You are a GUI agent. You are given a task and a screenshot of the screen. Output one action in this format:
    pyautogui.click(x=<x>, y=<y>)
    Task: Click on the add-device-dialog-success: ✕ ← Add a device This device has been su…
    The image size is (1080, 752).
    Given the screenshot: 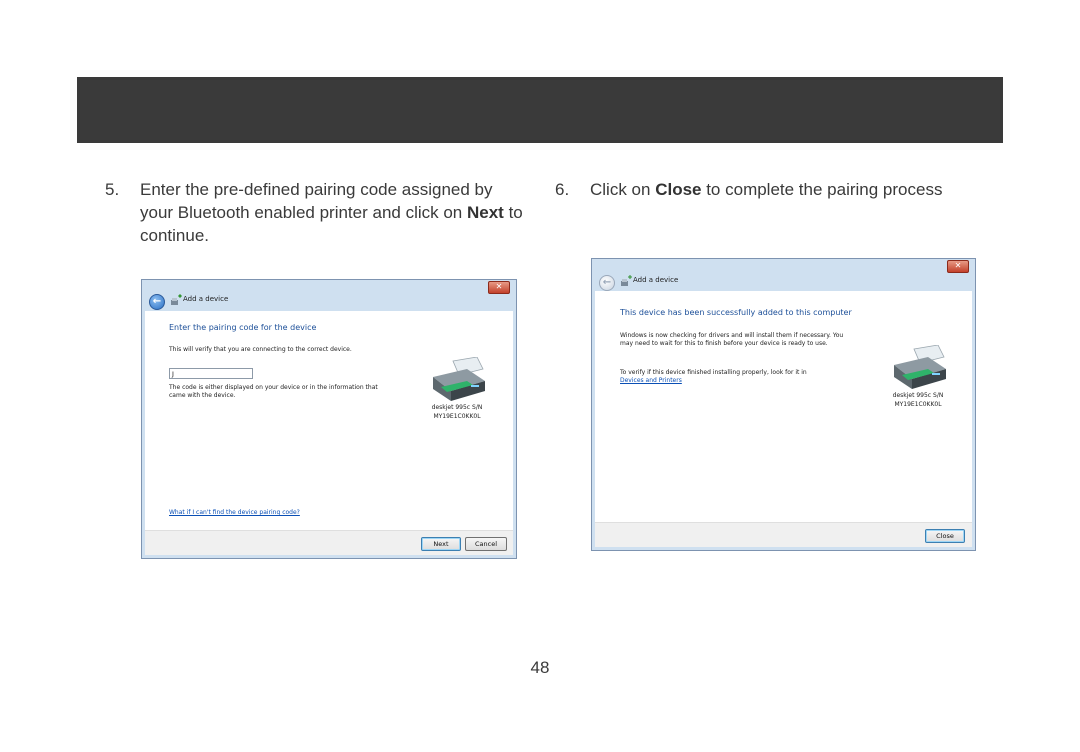 What is the action you would take?
    pyautogui.click(x=783, y=404)
    